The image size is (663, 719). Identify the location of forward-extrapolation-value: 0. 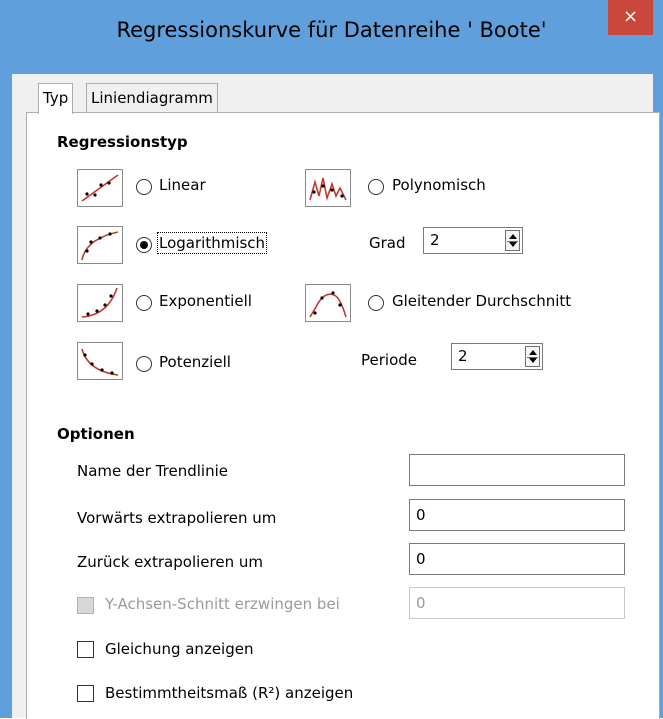
(421, 515).